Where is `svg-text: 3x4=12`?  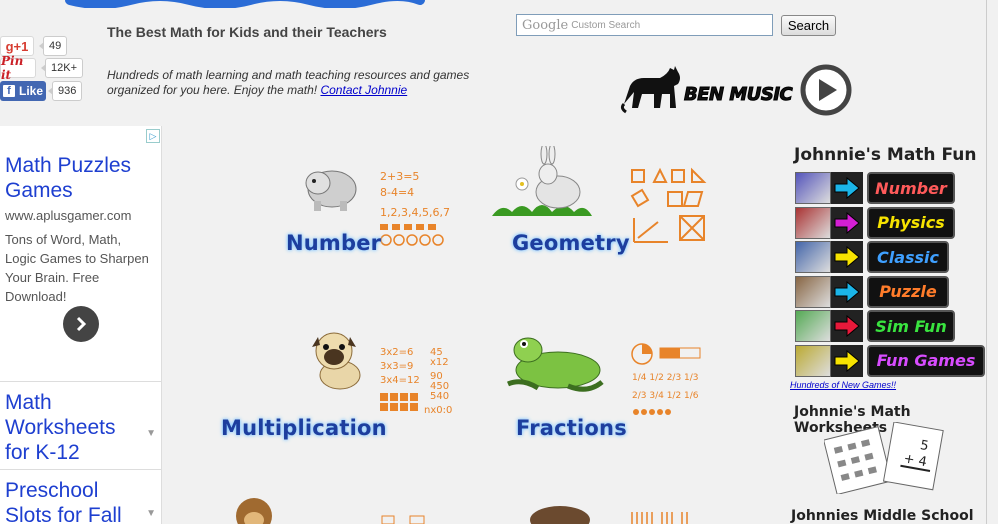 svg-text: 3x4=12 is located at coordinates (400, 380).